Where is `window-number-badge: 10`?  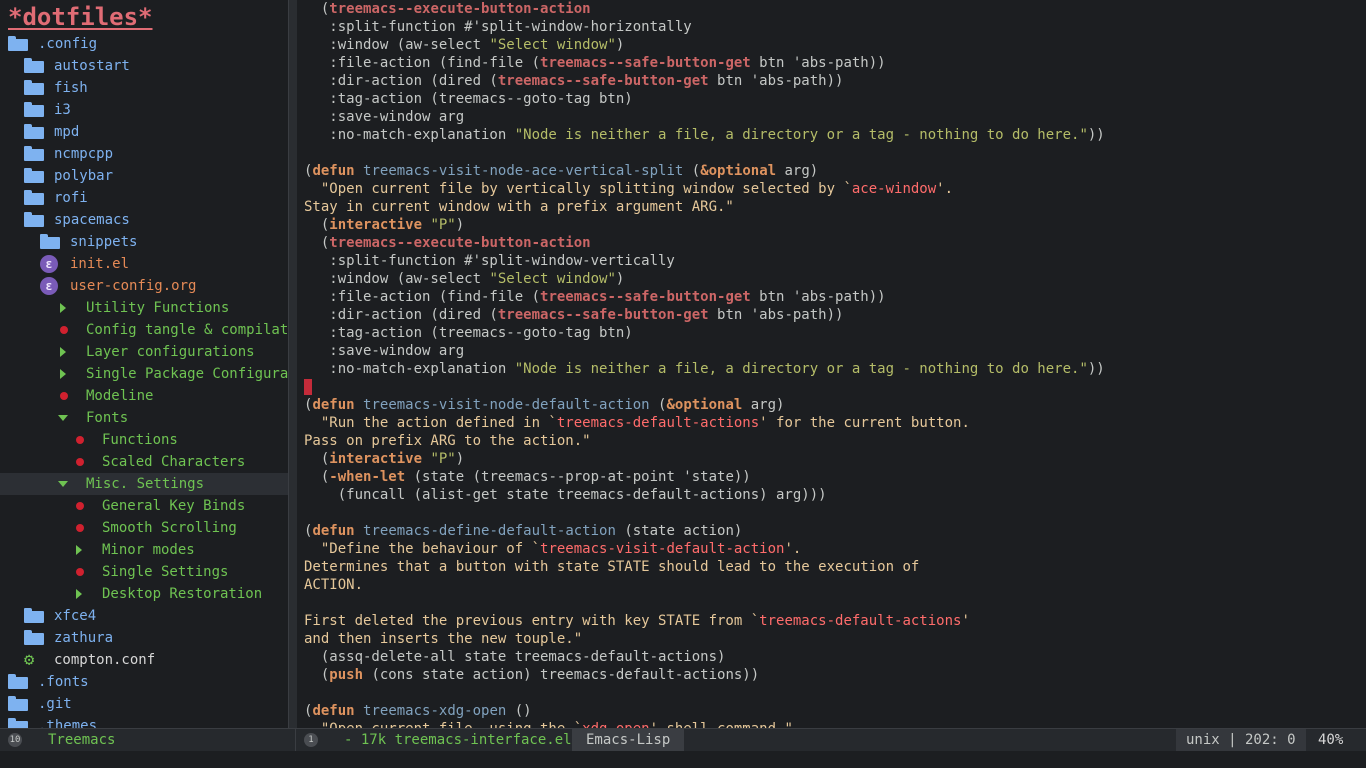
window-number-badge: 10 is located at coordinates (15, 740).